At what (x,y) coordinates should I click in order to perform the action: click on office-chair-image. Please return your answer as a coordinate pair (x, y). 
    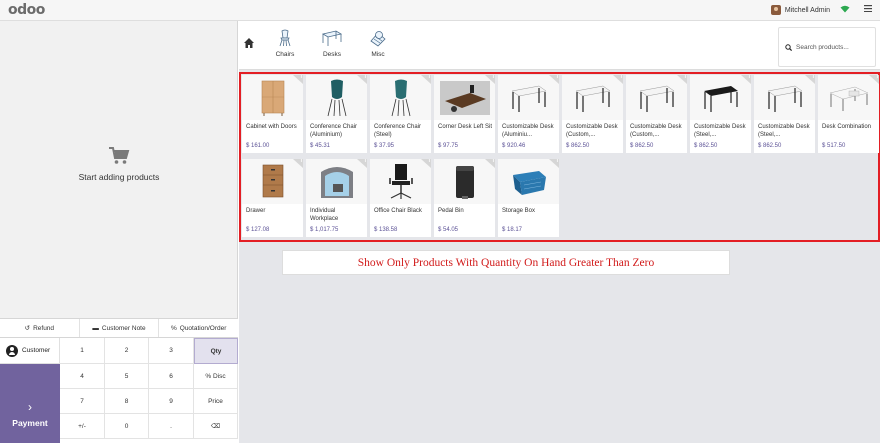
    Looking at the image, I should click on (400, 181).